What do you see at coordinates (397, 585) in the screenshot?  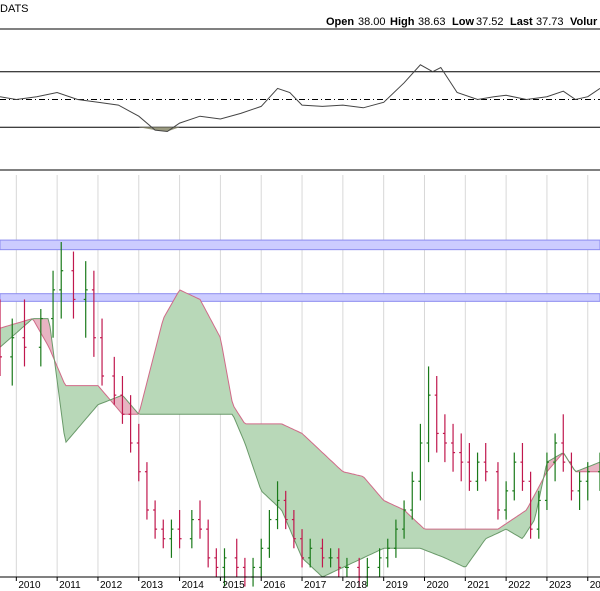 I see `x-tick-label-2019: 2019` at bounding box center [397, 585].